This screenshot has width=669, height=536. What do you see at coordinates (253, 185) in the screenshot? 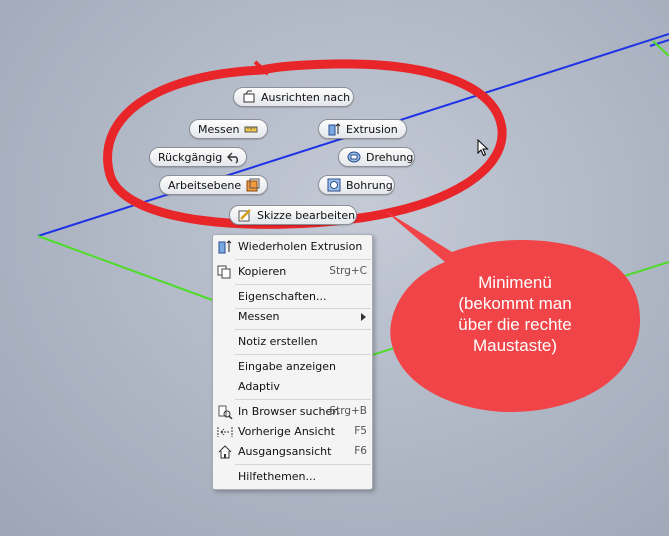
I see `work-plane-icon` at bounding box center [253, 185].